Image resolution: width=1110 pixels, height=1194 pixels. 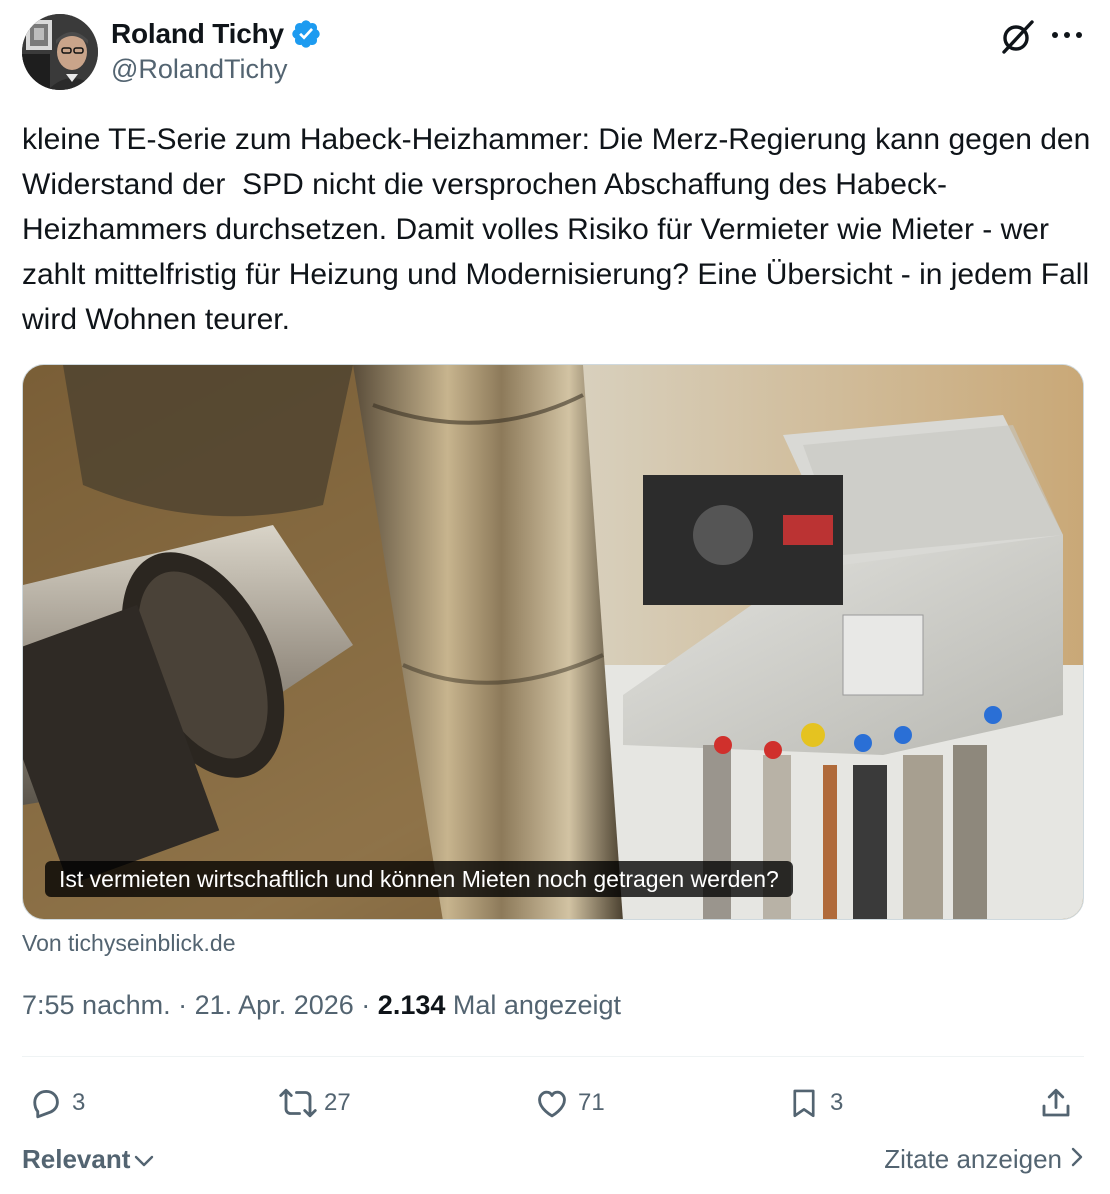 What do you see at coordinates (144, 1159) in the screenshot?
I see `chevron-down-icon` at bounding box center [144, 1159].